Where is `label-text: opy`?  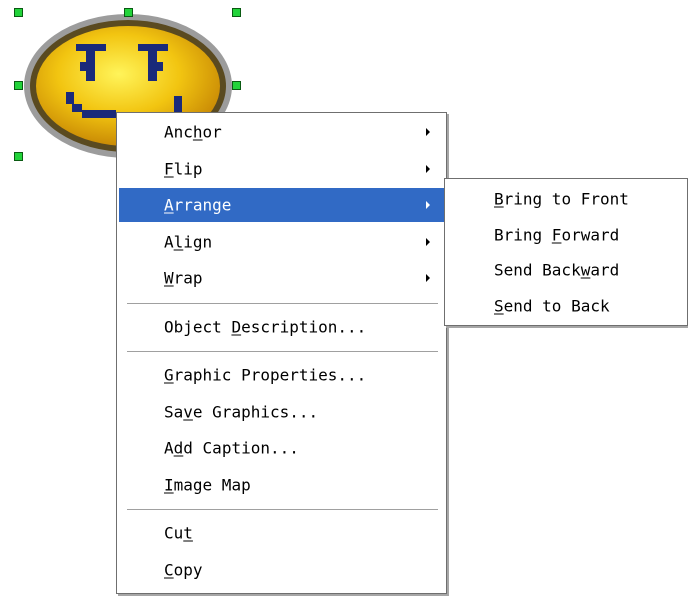
label-text: opy is located at coordinates (188, 569).